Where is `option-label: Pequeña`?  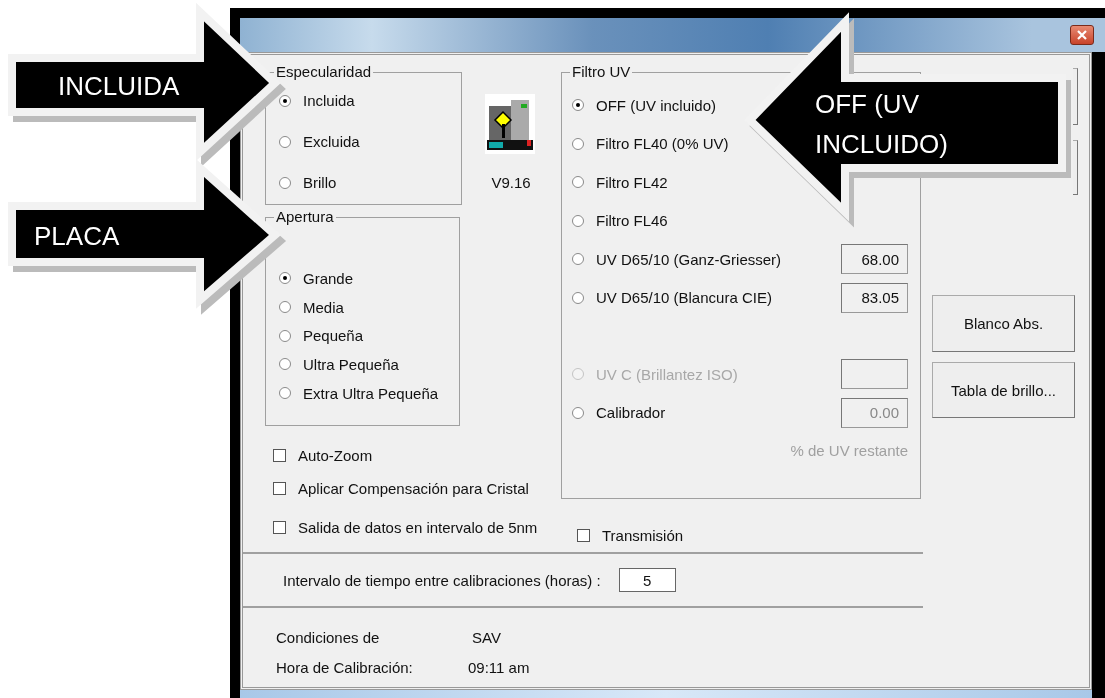 option-label: Pequeña is located at coordinates (333, 336).